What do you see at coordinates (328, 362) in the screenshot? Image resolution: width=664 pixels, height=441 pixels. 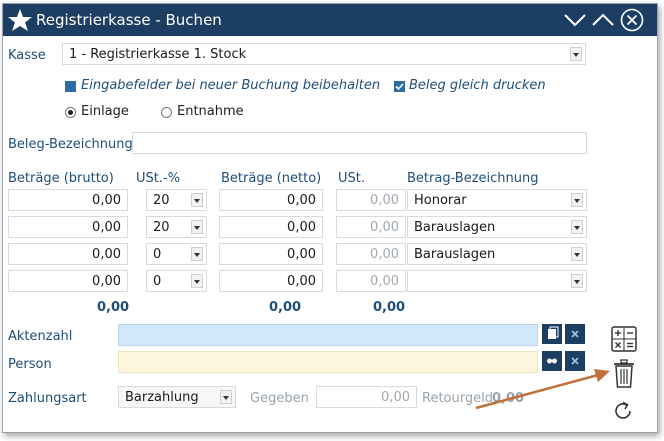 I see `person-input` at bounding box center [328, 362].